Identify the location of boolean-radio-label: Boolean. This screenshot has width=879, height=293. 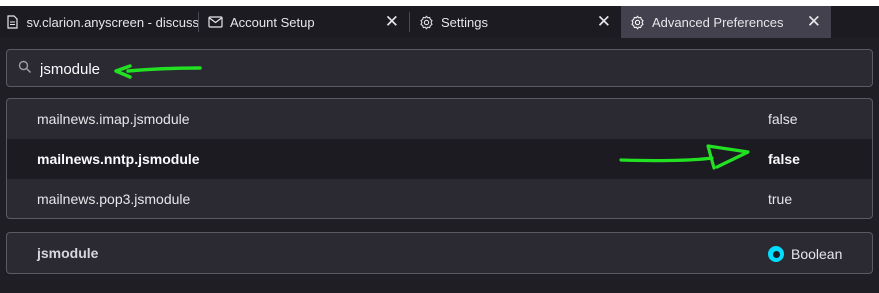
(816, 254).